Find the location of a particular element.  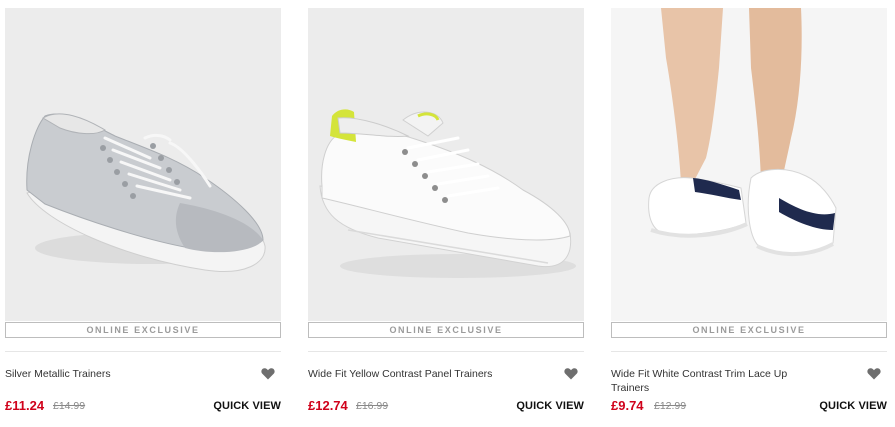

sale-price: £11.24 is located at coordinates (25, 405).